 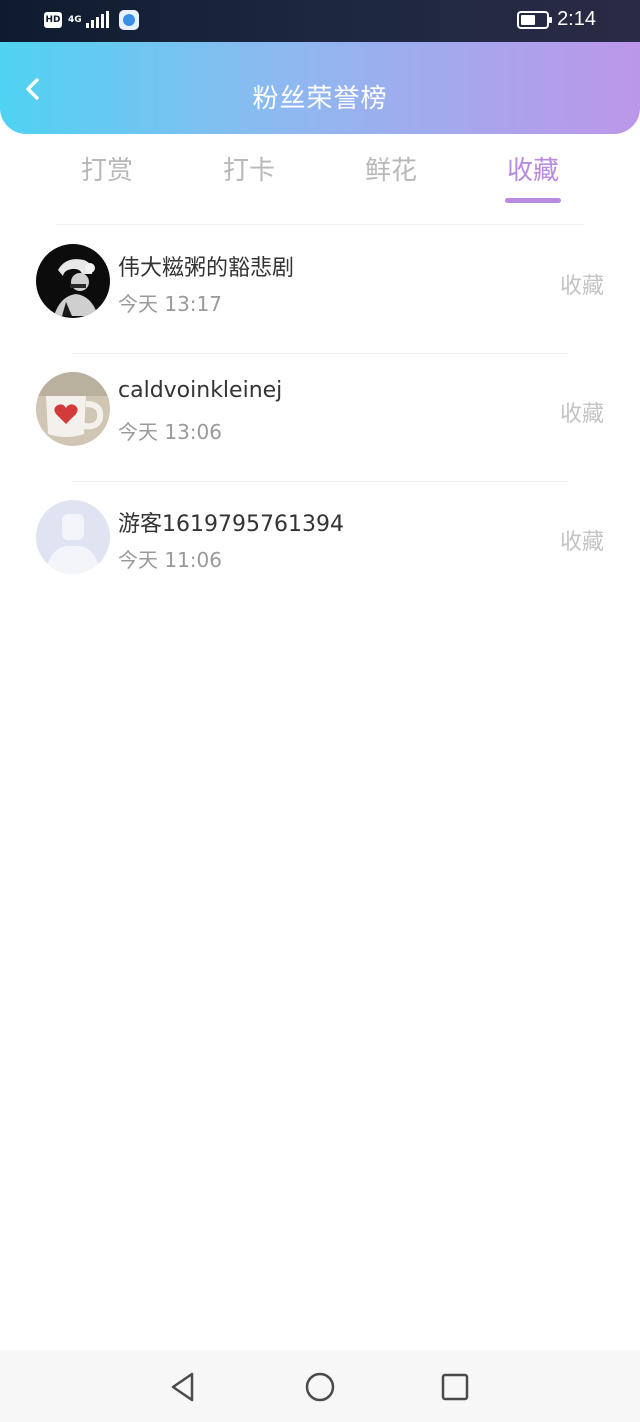 What do you see at coordinates (320, 290) in the screenshot?
I see `list-item: 伟大糍粥的豁悲剧 今天 13:17 收藏` at bounding box center [320, 290].